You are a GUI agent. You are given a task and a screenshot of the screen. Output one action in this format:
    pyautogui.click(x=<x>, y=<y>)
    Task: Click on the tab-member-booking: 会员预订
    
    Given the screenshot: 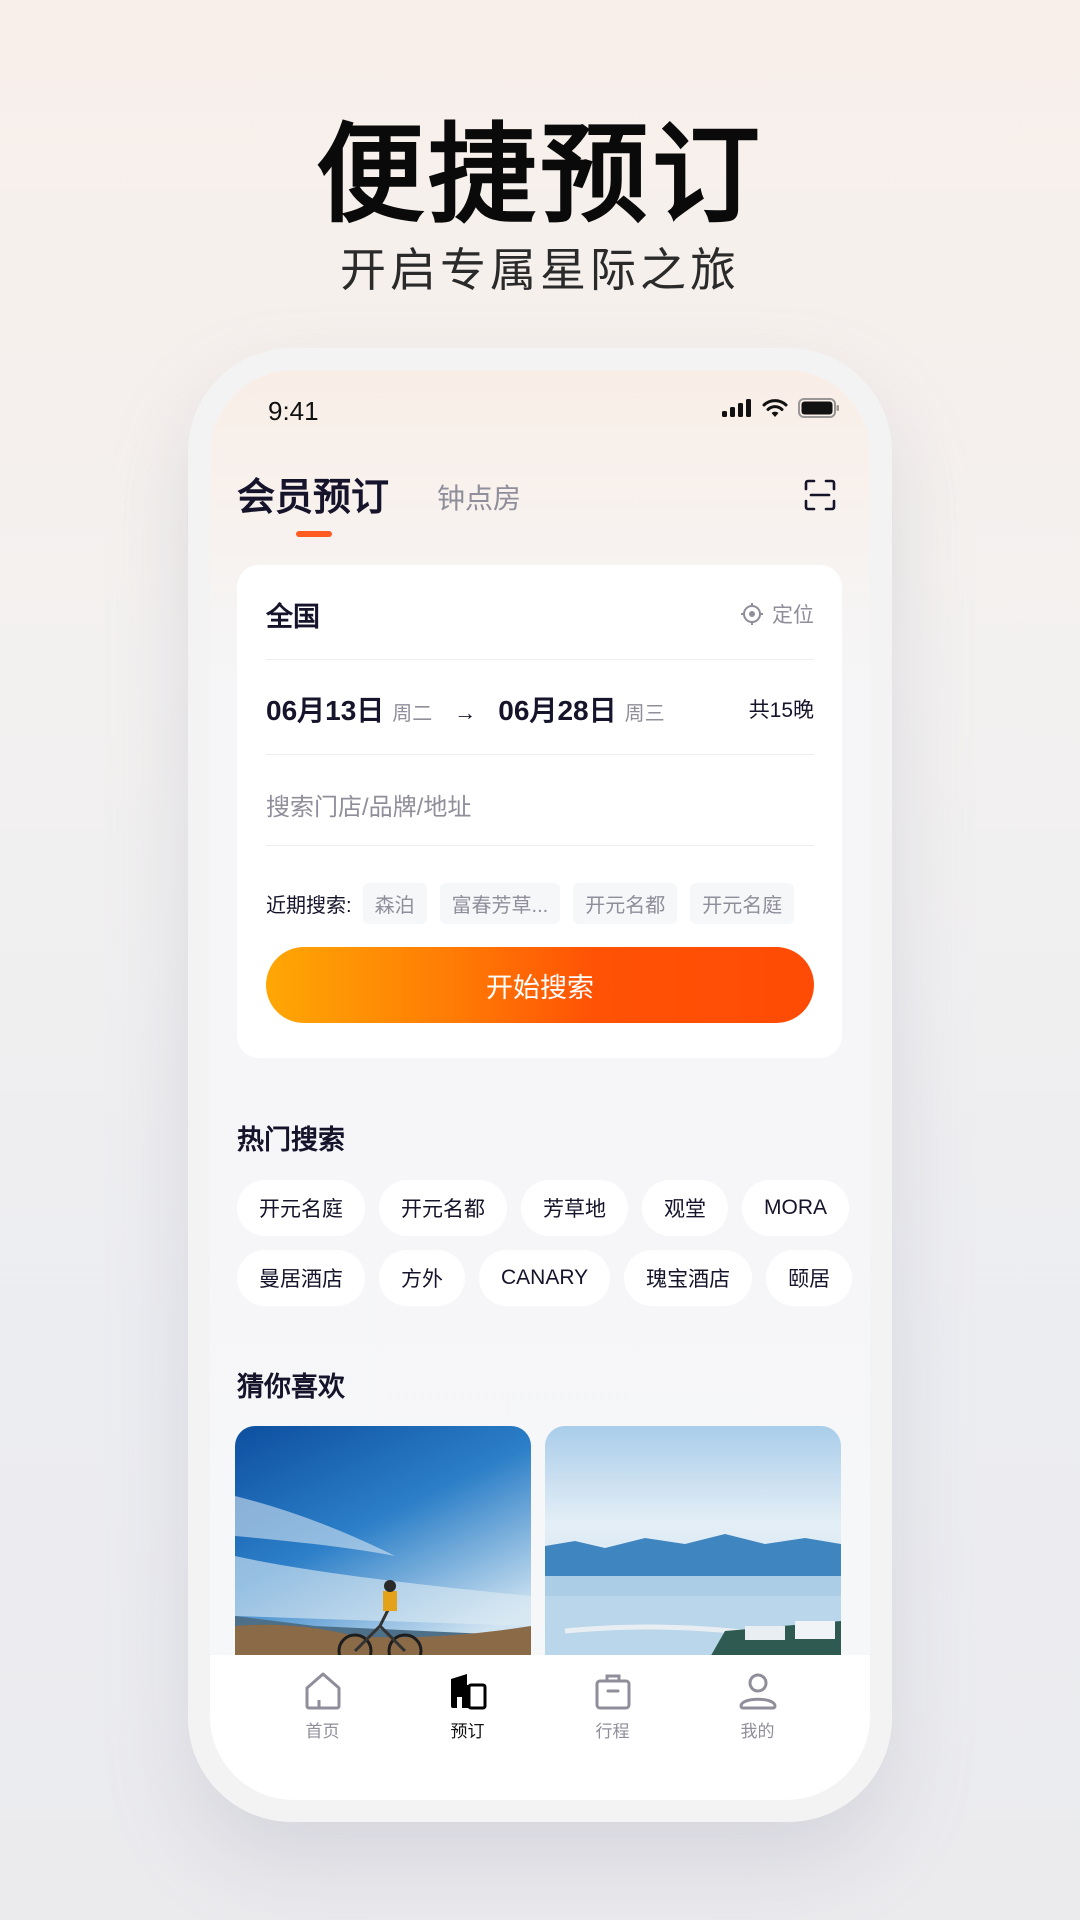 What is the action you would take?
    pyautogui.click(x=313, y=493)
    